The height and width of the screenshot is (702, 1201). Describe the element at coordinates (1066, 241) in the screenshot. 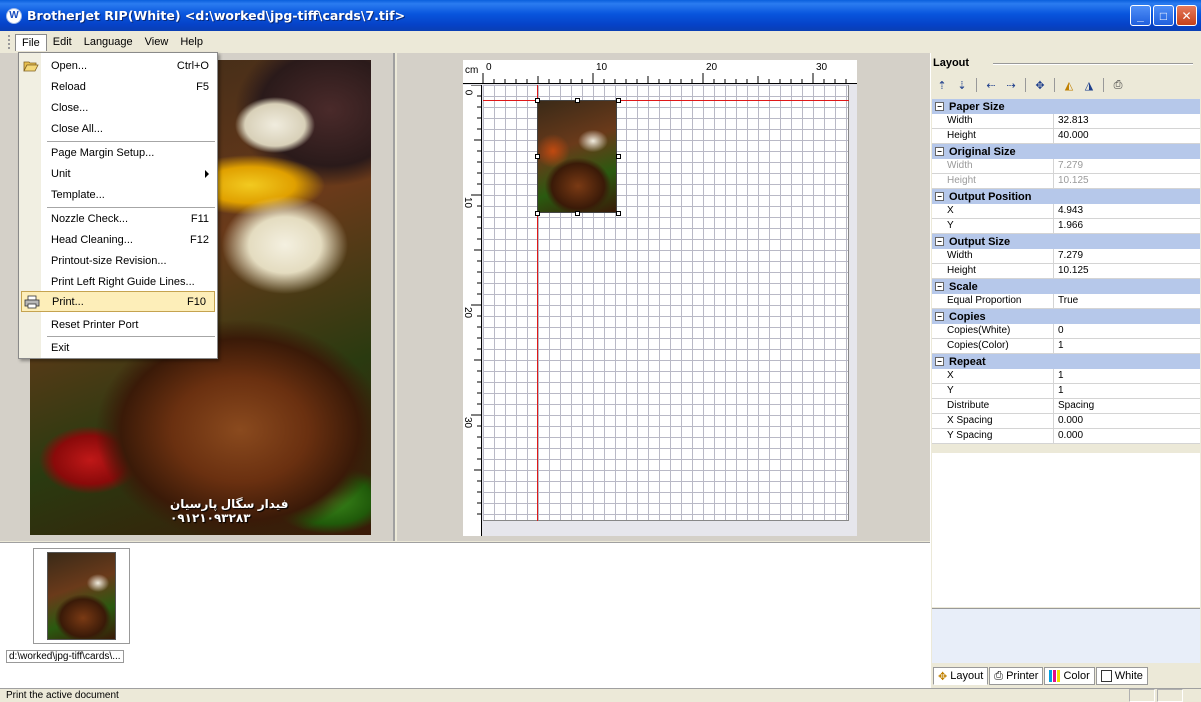

I see `category-output-size: − Output Size` at that location.